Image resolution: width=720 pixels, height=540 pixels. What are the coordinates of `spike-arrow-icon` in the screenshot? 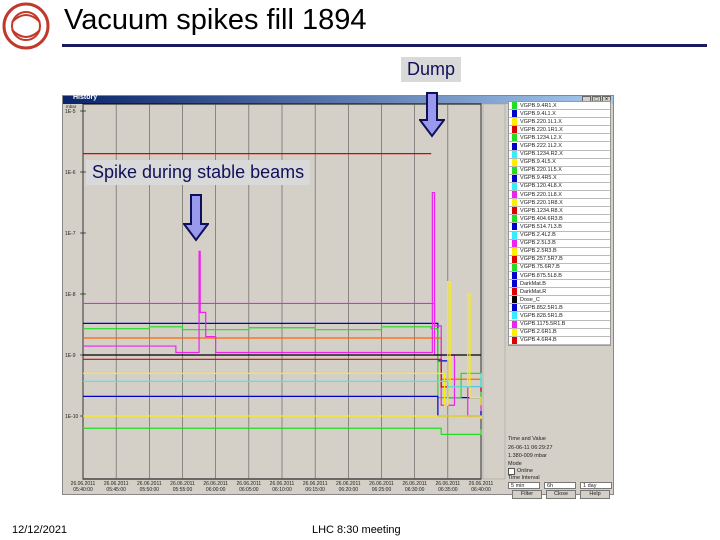 It's located at (196, 218).